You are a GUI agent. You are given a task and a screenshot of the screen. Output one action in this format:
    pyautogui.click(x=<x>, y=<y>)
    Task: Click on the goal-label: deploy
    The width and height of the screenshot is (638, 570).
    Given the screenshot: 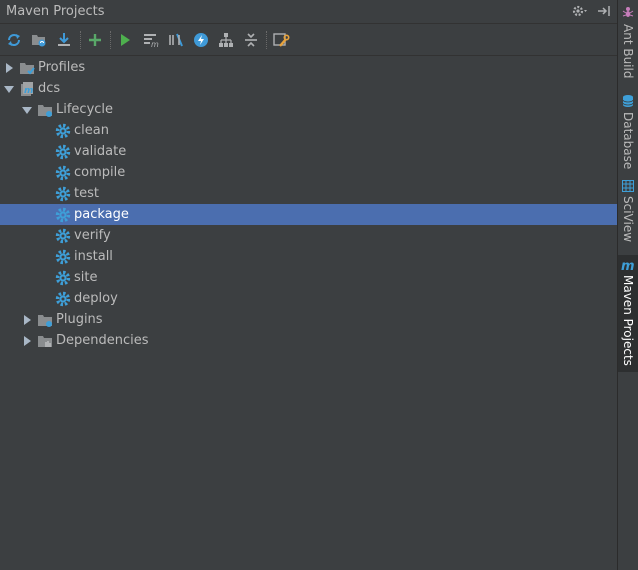 What is the action you would take?
    pyautogui.click(x=96, y=298)
    